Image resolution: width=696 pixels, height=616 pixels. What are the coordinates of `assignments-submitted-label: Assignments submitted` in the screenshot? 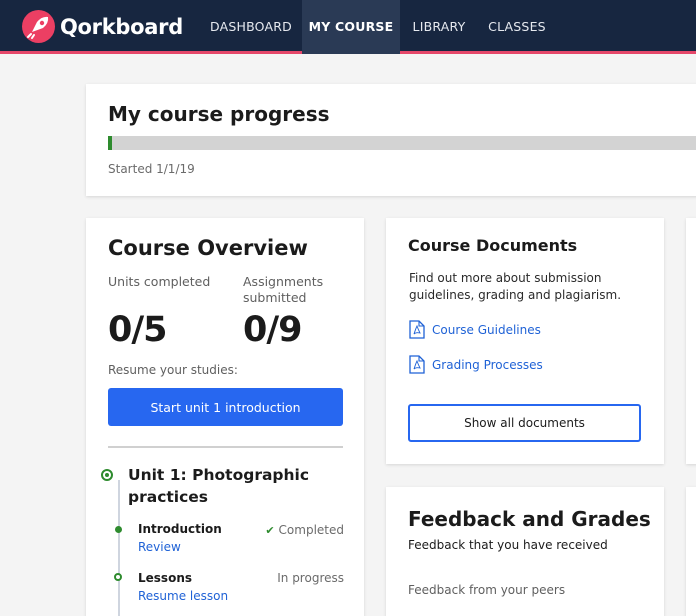 It's located at (283, 289).